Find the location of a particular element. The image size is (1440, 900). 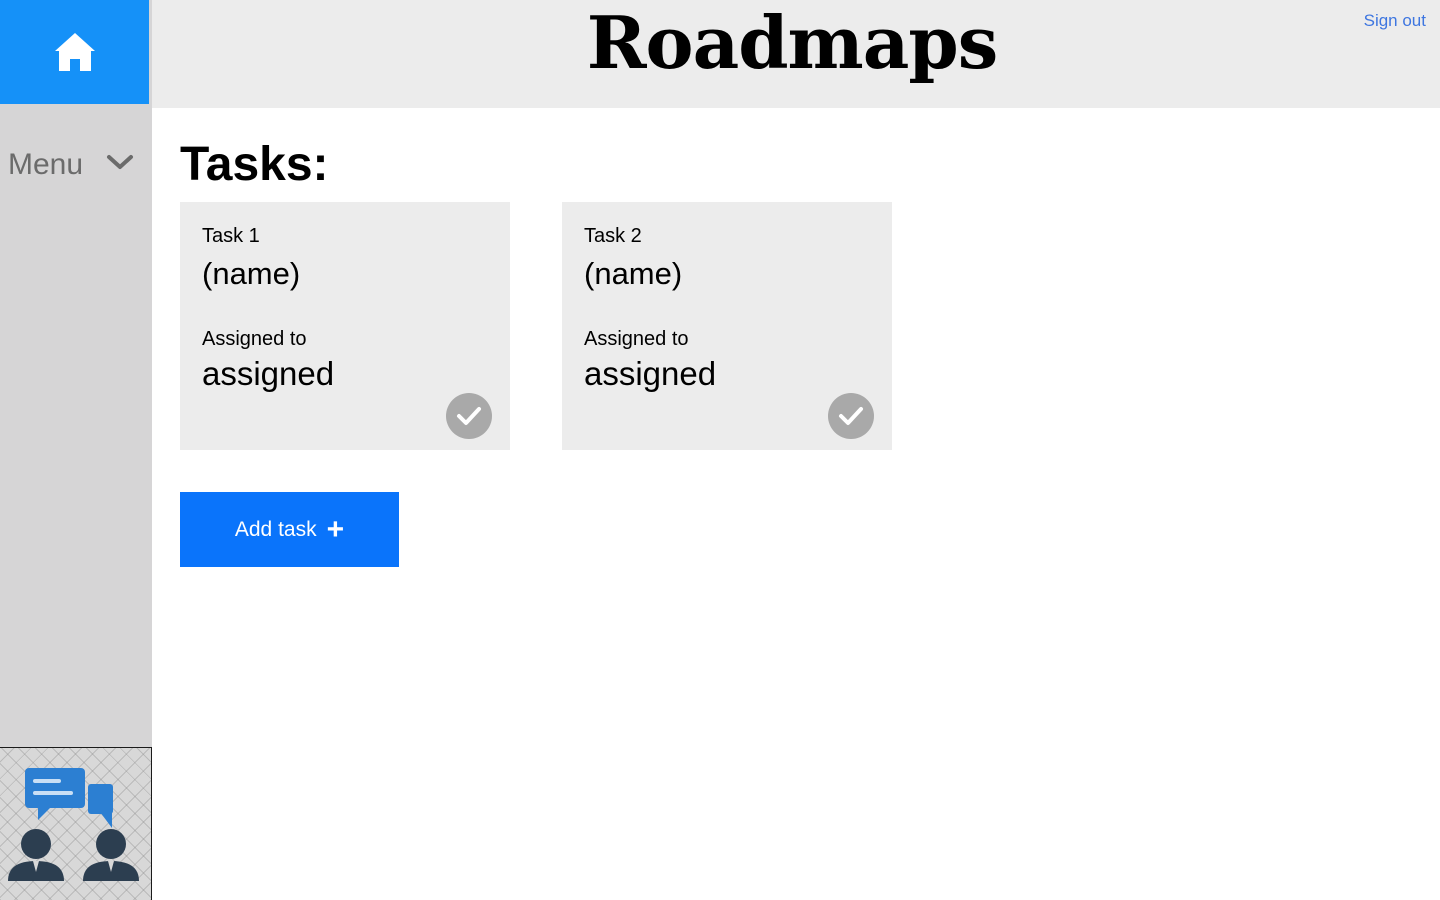

menu-toggle: Menu is located at coordinates (76, 165).